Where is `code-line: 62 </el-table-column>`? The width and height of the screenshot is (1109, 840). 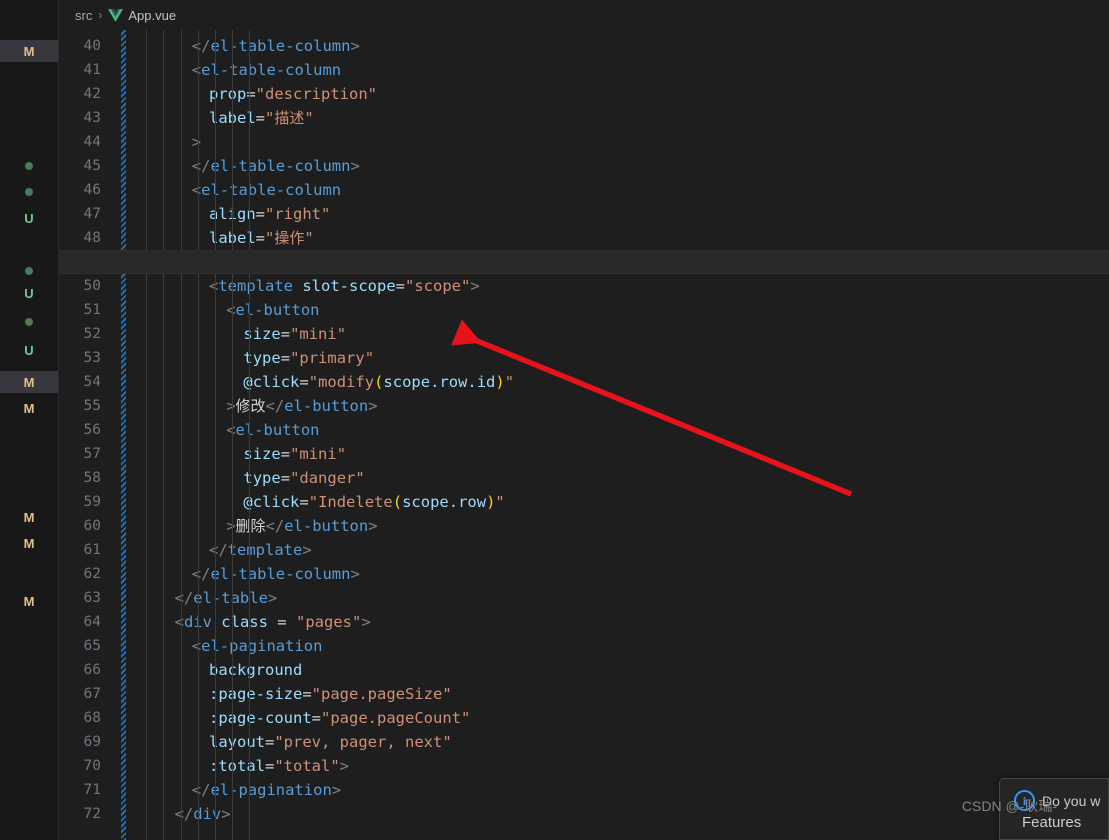
code-line: 62 </el-table-column> is located at coordinates (584, 574).